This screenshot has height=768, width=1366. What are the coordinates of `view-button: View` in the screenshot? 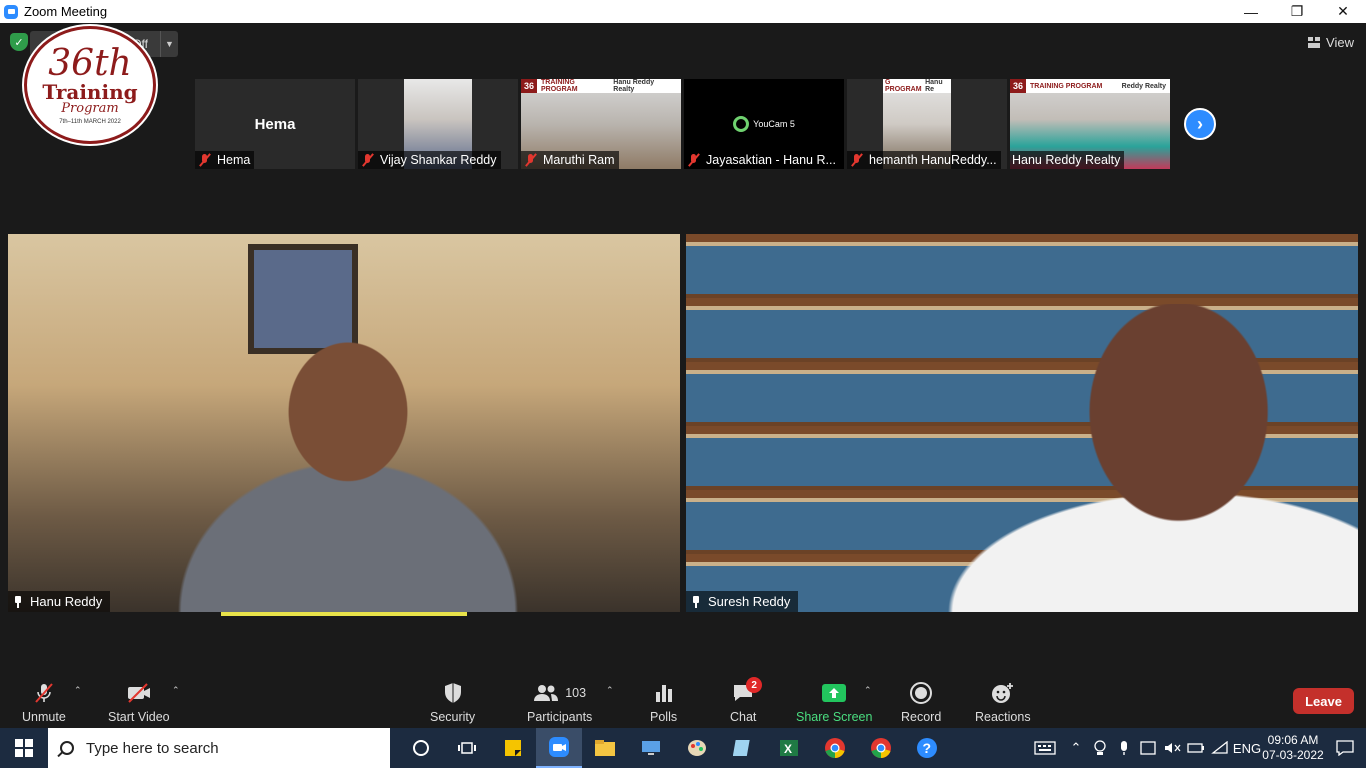 It's located at (1331, 42).